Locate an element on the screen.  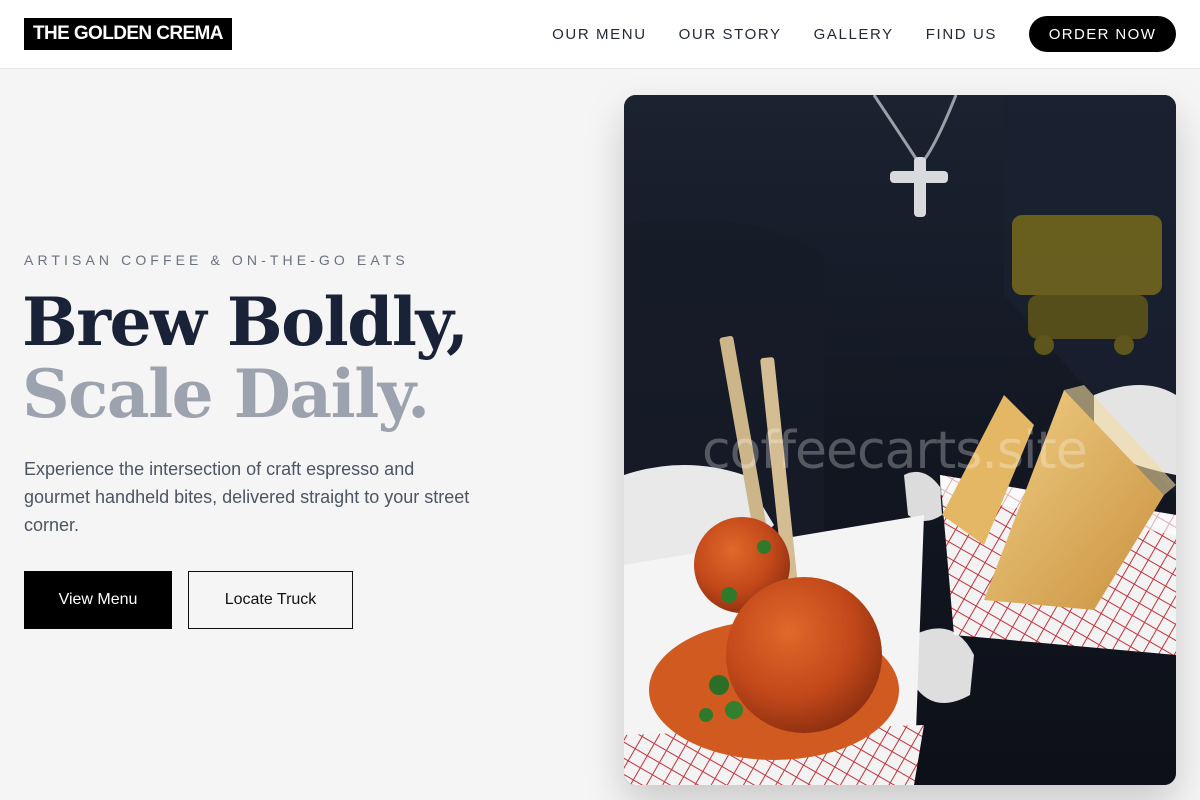
brand-logo: THE GOLDEN CREMA is located at coordinates (128, 34).